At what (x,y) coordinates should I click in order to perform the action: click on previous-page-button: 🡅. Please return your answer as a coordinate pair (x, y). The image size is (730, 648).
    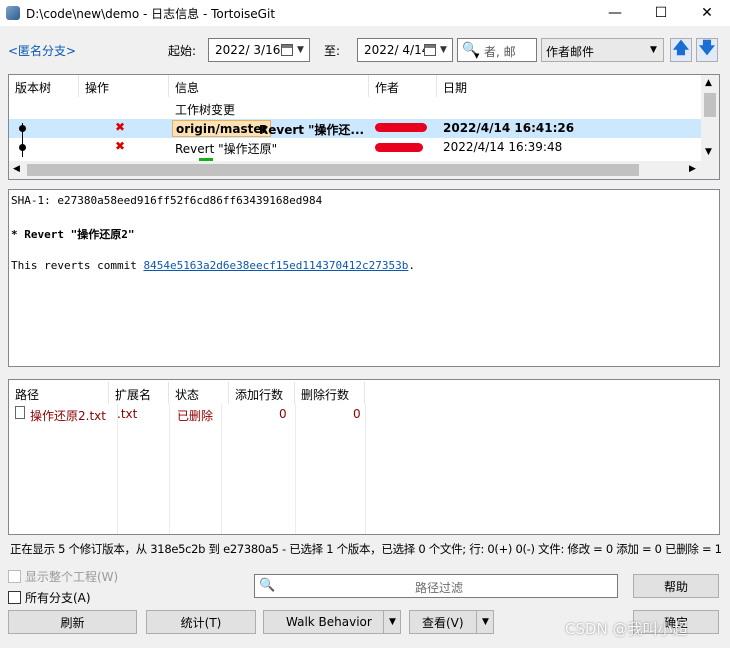
    Looking at the image, I should click on (681, 50).